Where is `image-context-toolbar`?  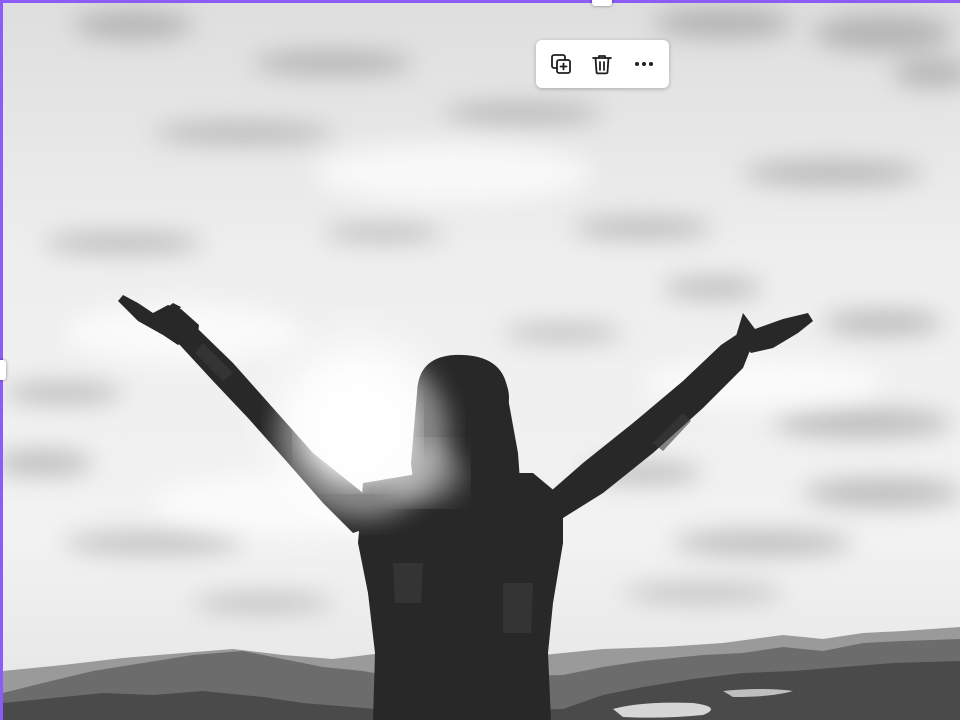 image-context-toolbar is located at coordinates (602, 64).